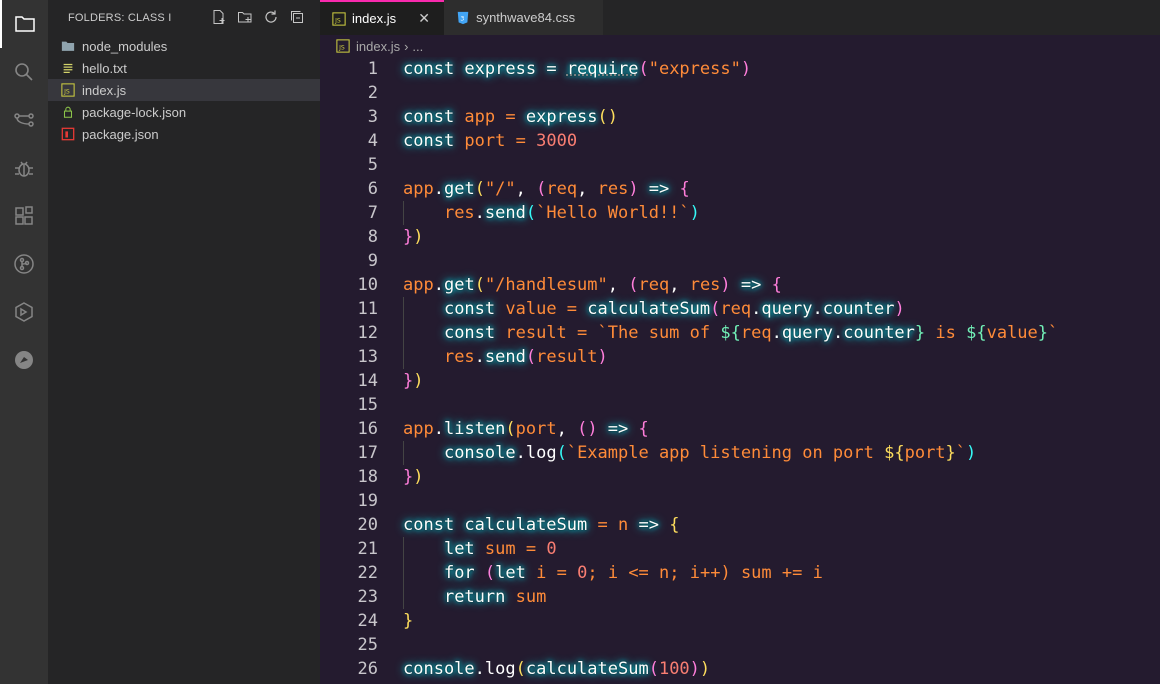  What do you see at coordinates (184, 17) in the screenshot?
I see `explorer-header: FOLDERS: CLASS I` at bounding box center [184, 17].